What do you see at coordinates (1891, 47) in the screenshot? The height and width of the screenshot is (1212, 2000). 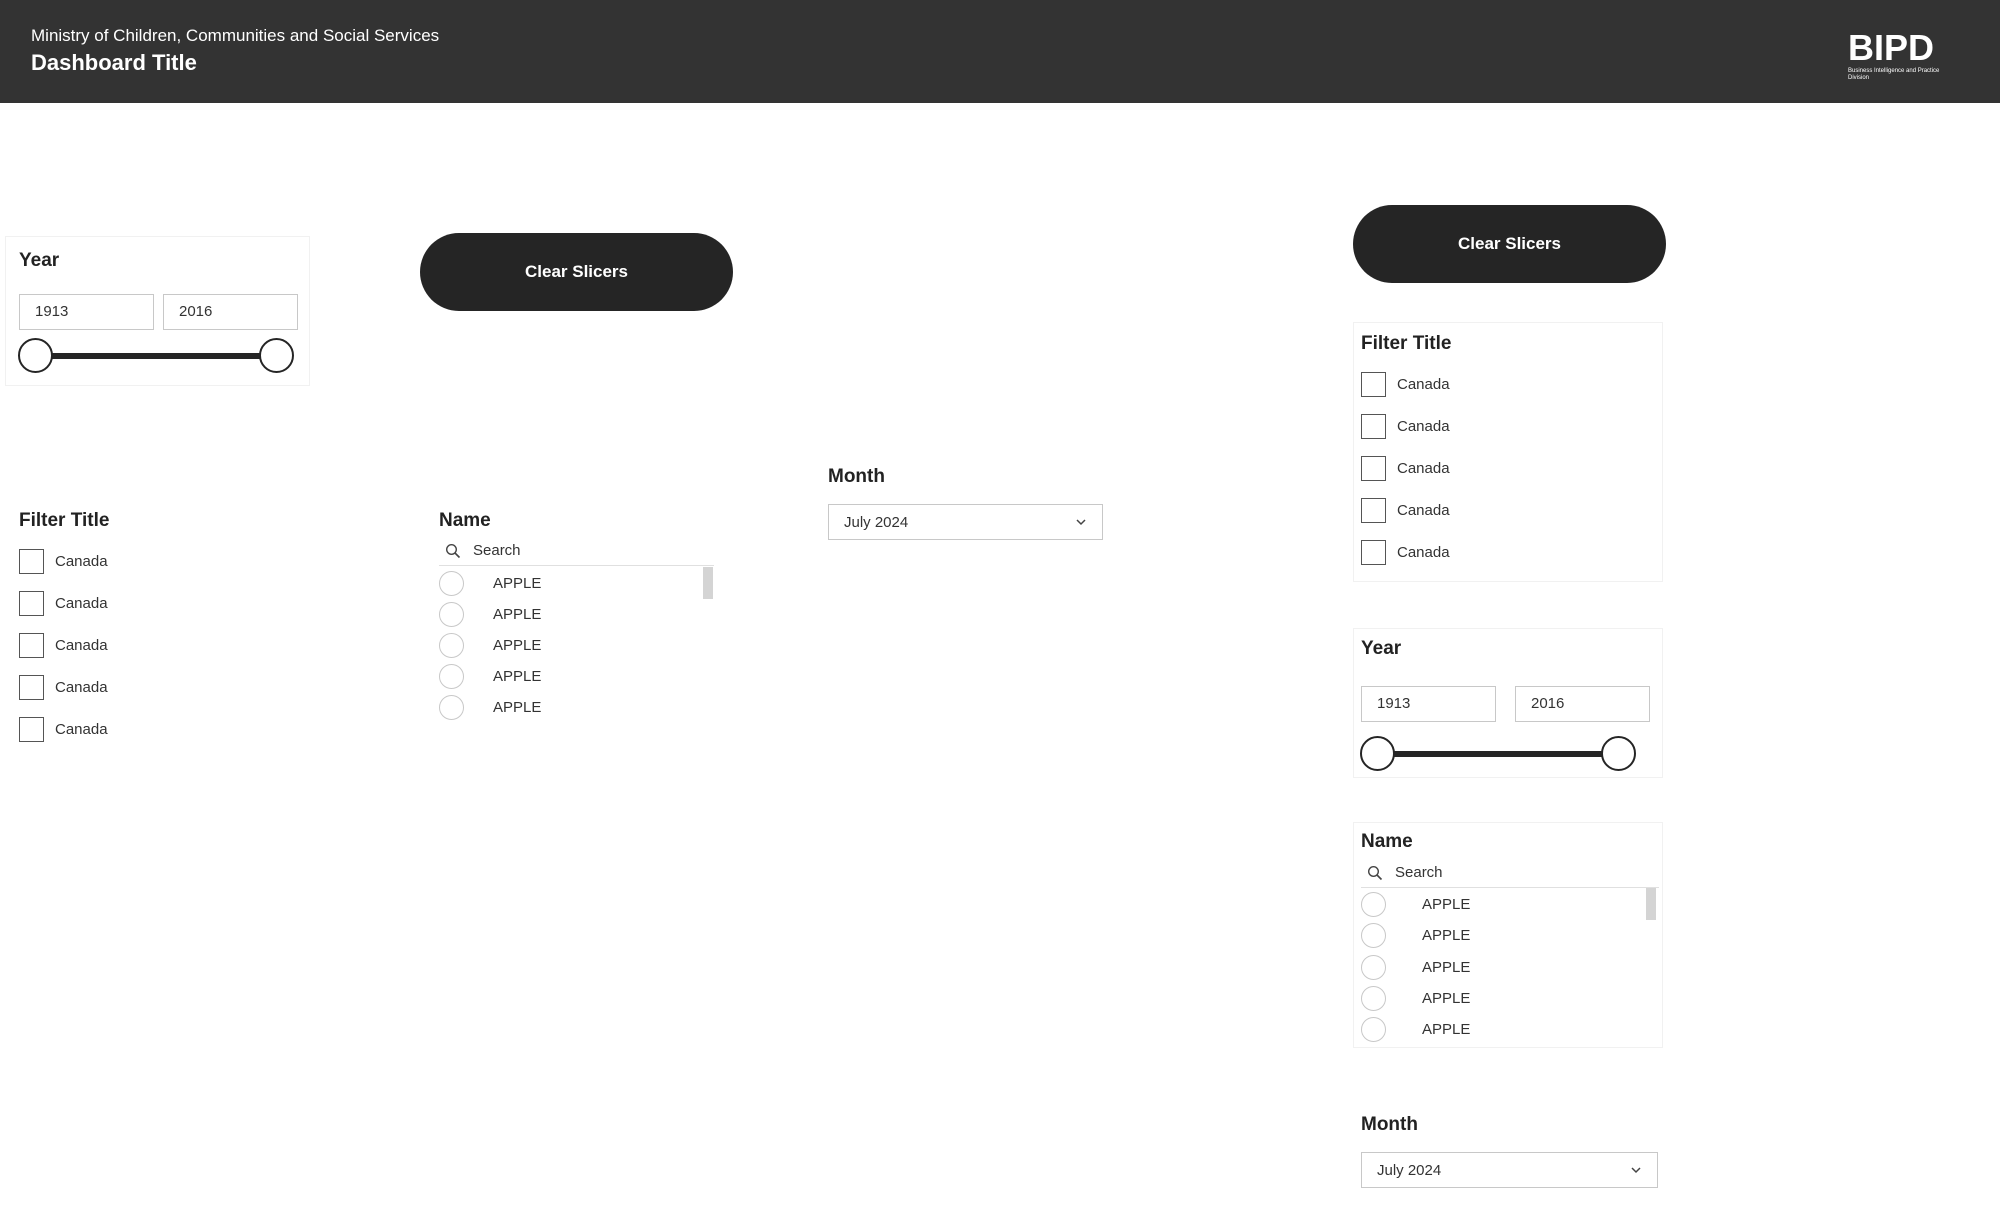 I see `logo-text: BIPD` at bounding box center [1891, 47].